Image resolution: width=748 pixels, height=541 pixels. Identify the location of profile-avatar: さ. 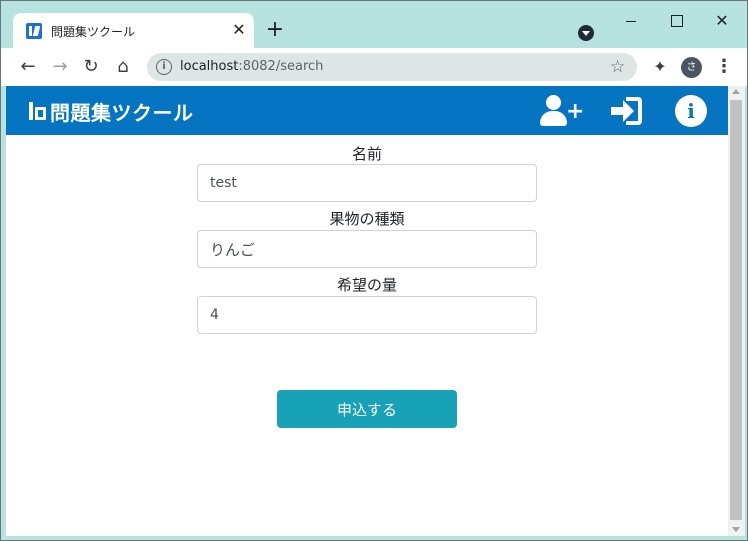
(691, 67).